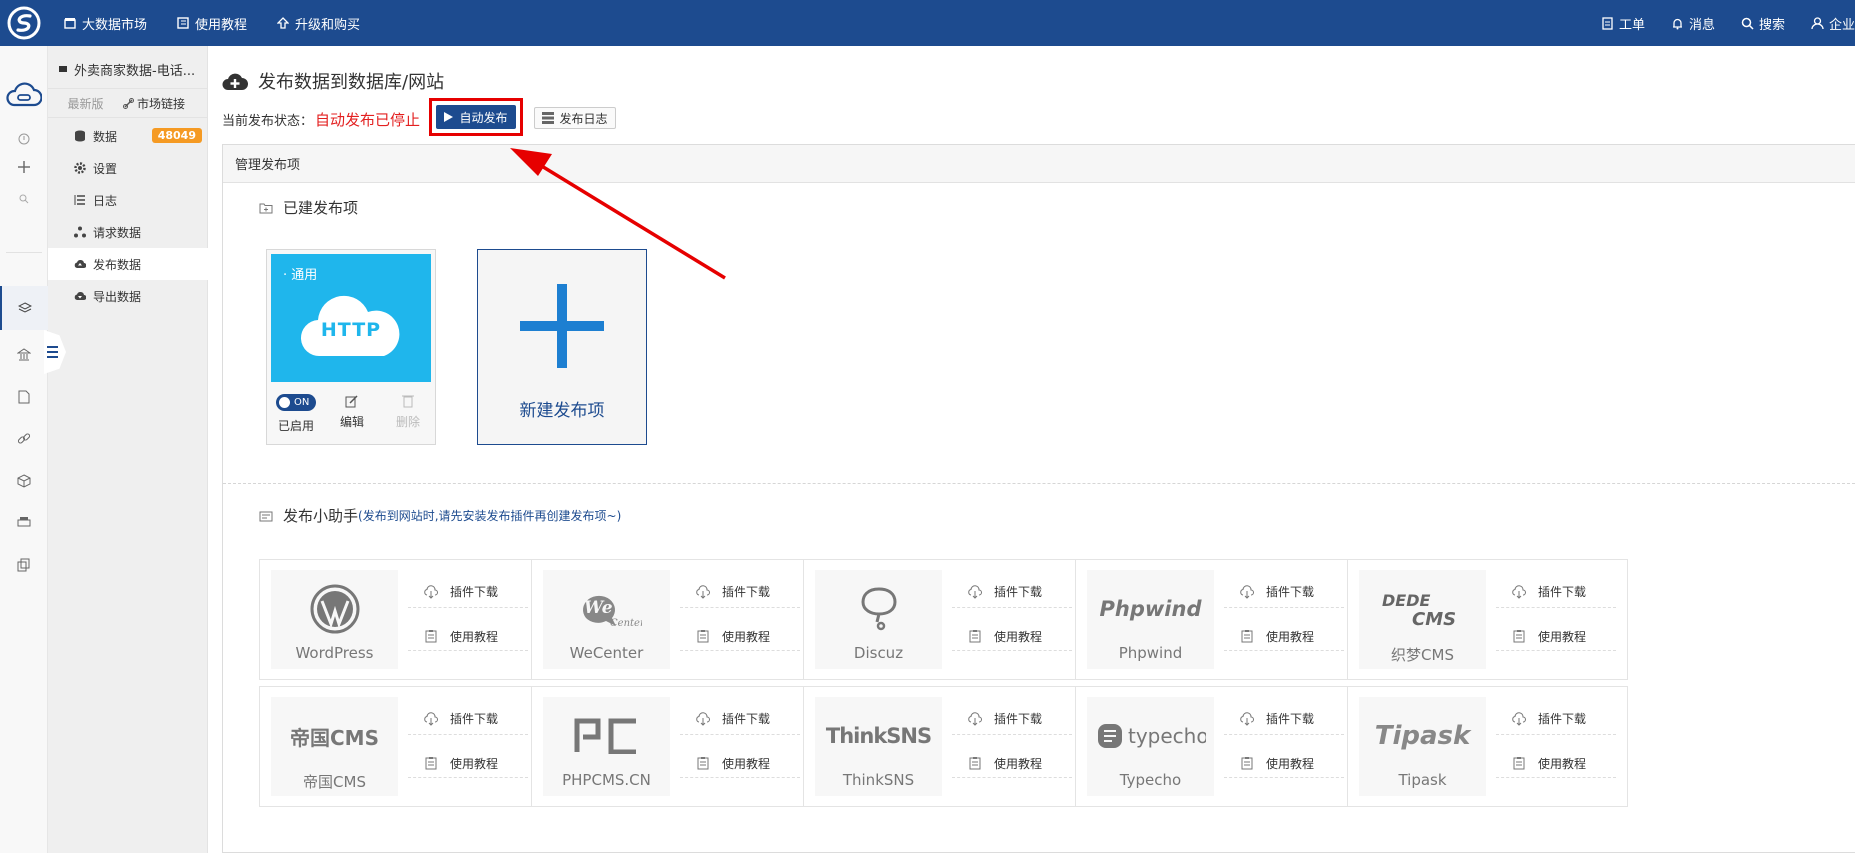 The height and width of the screenshot is (853, 1855). What do you see at coordinates (296, 402) in the screenshot?
I see `toggle-switch: ON` at bounding box center [296, 402].